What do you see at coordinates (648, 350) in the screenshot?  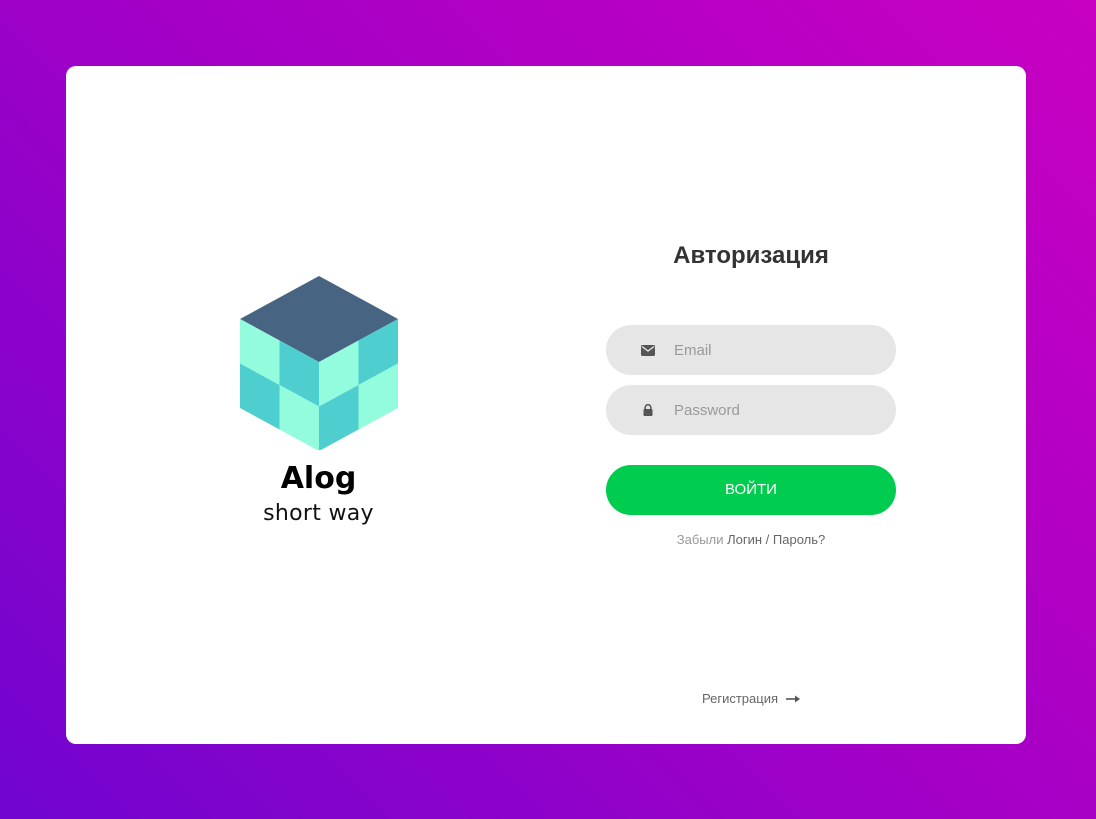 I see `envelope-icon` at bounding box center [648, 350].